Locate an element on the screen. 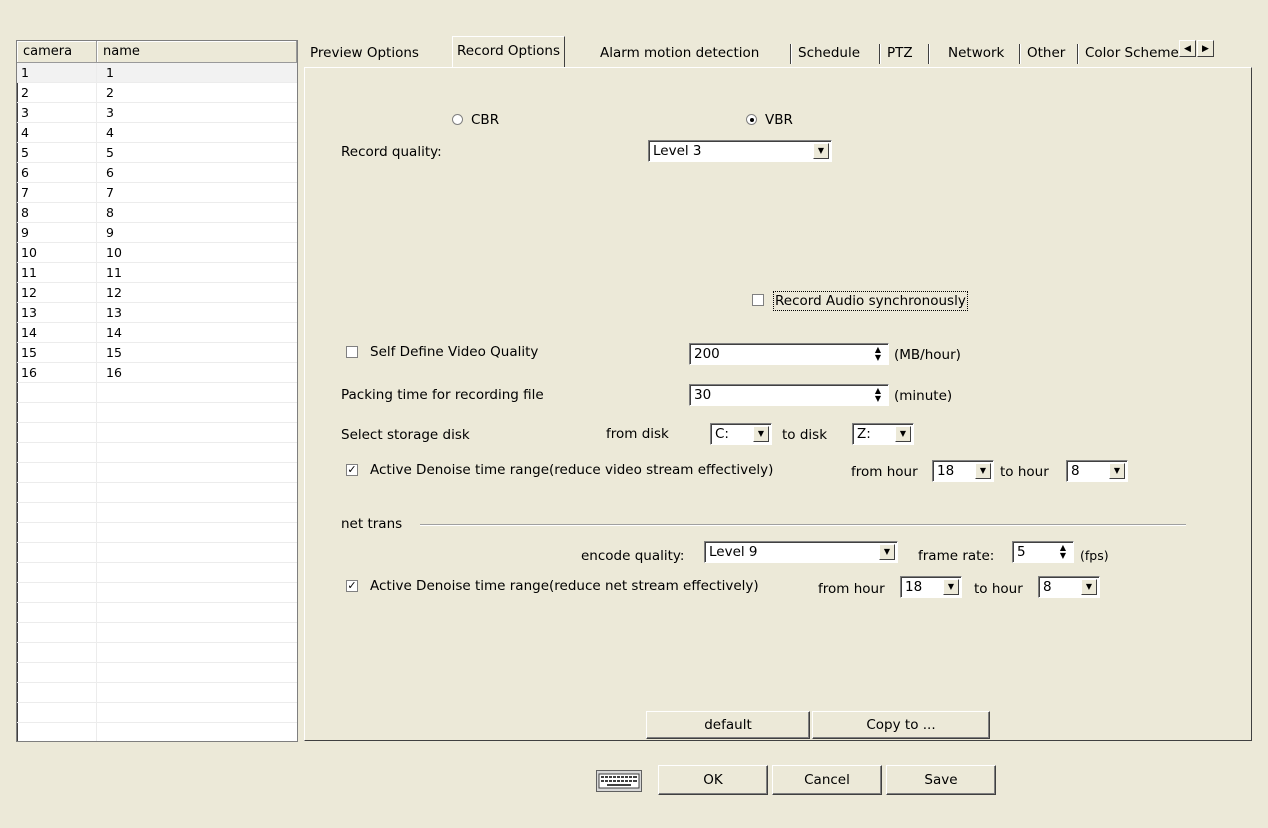  frame-rate-input: 5 ▲ ▼ is located at coordinates (1043, 552).